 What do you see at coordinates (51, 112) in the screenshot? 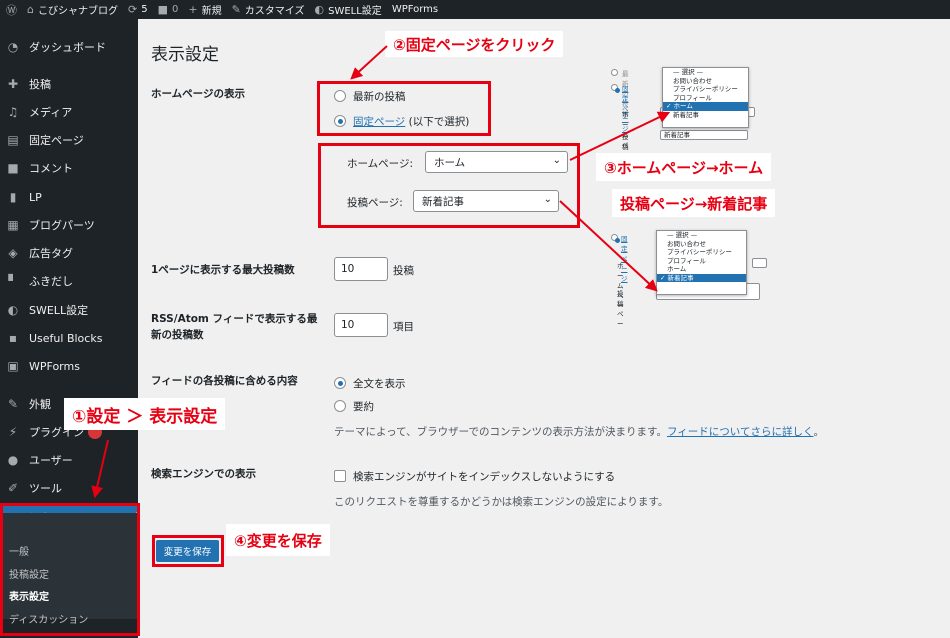
I see `sidebar-item-label: メディア` at bounding box center [51, 112].